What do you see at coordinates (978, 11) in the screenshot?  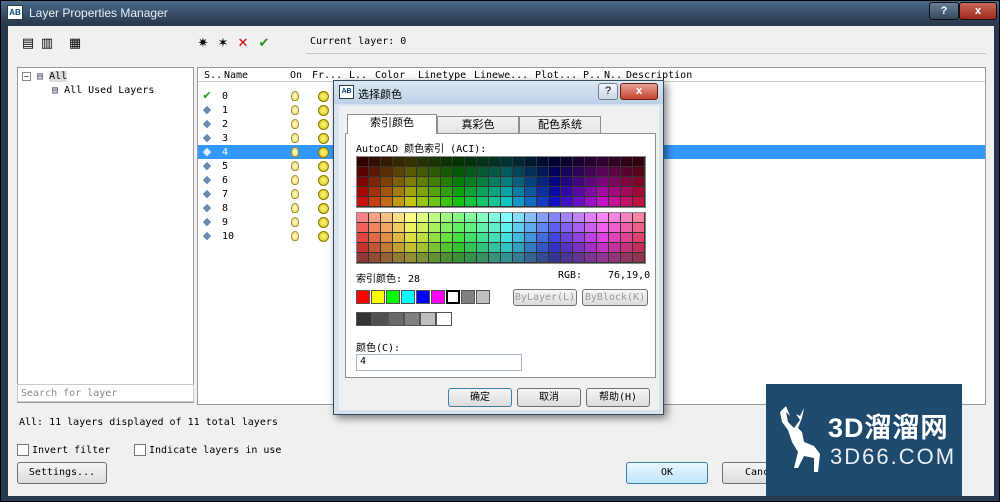 I see `window-close-button: x` at bounding box center [978, 11].